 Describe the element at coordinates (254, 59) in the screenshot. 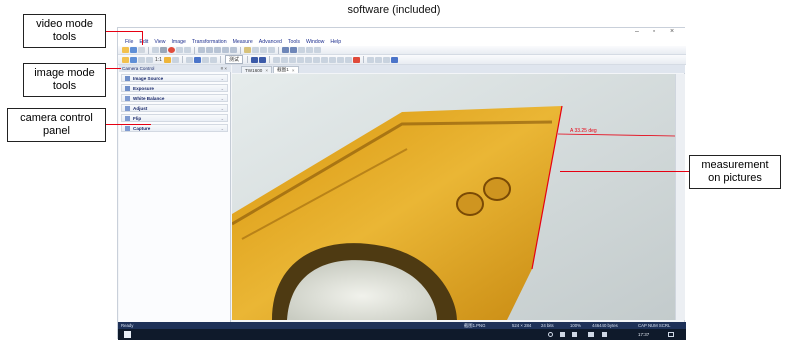

I see `draw-tool-icon` at that location.